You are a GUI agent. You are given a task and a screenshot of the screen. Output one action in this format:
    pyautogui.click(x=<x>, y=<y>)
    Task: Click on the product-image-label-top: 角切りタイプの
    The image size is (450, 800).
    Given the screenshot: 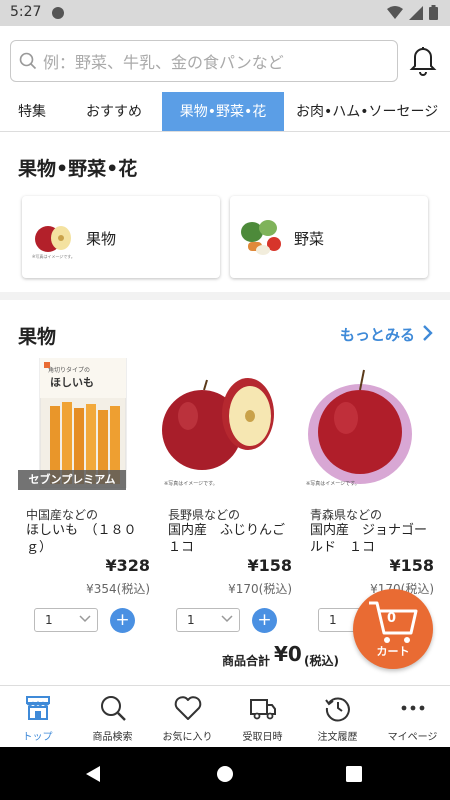 What is the action you would take?
    pyautogui.click(x=69, y=370)
    